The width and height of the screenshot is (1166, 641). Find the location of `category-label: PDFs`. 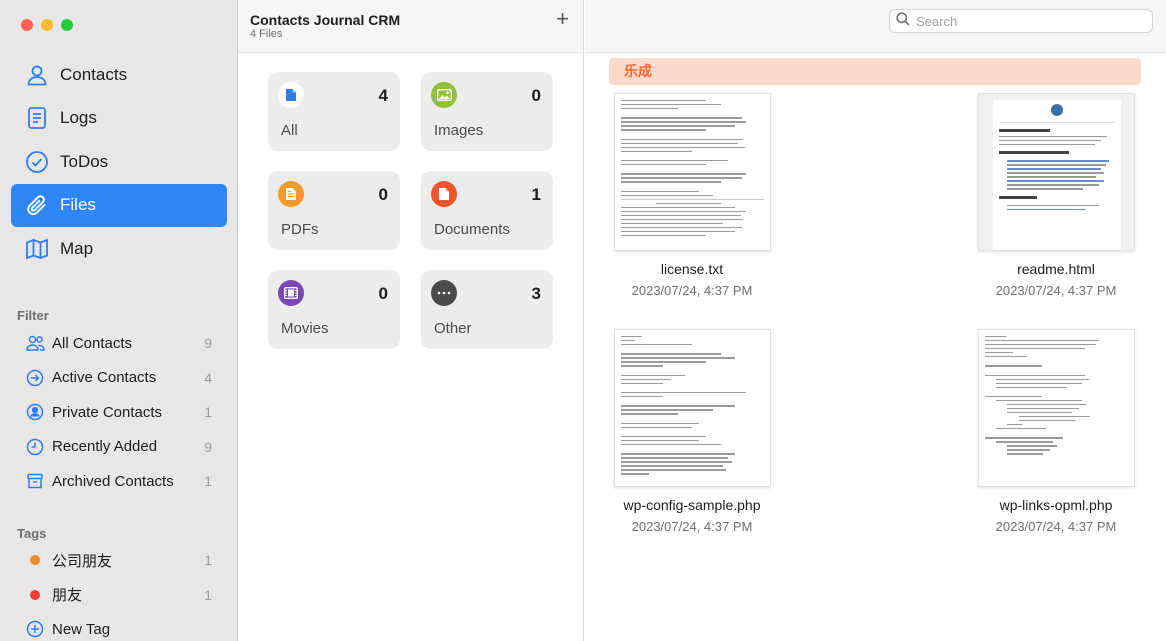

category-label: PDFs is located at coordinates (300, 229).